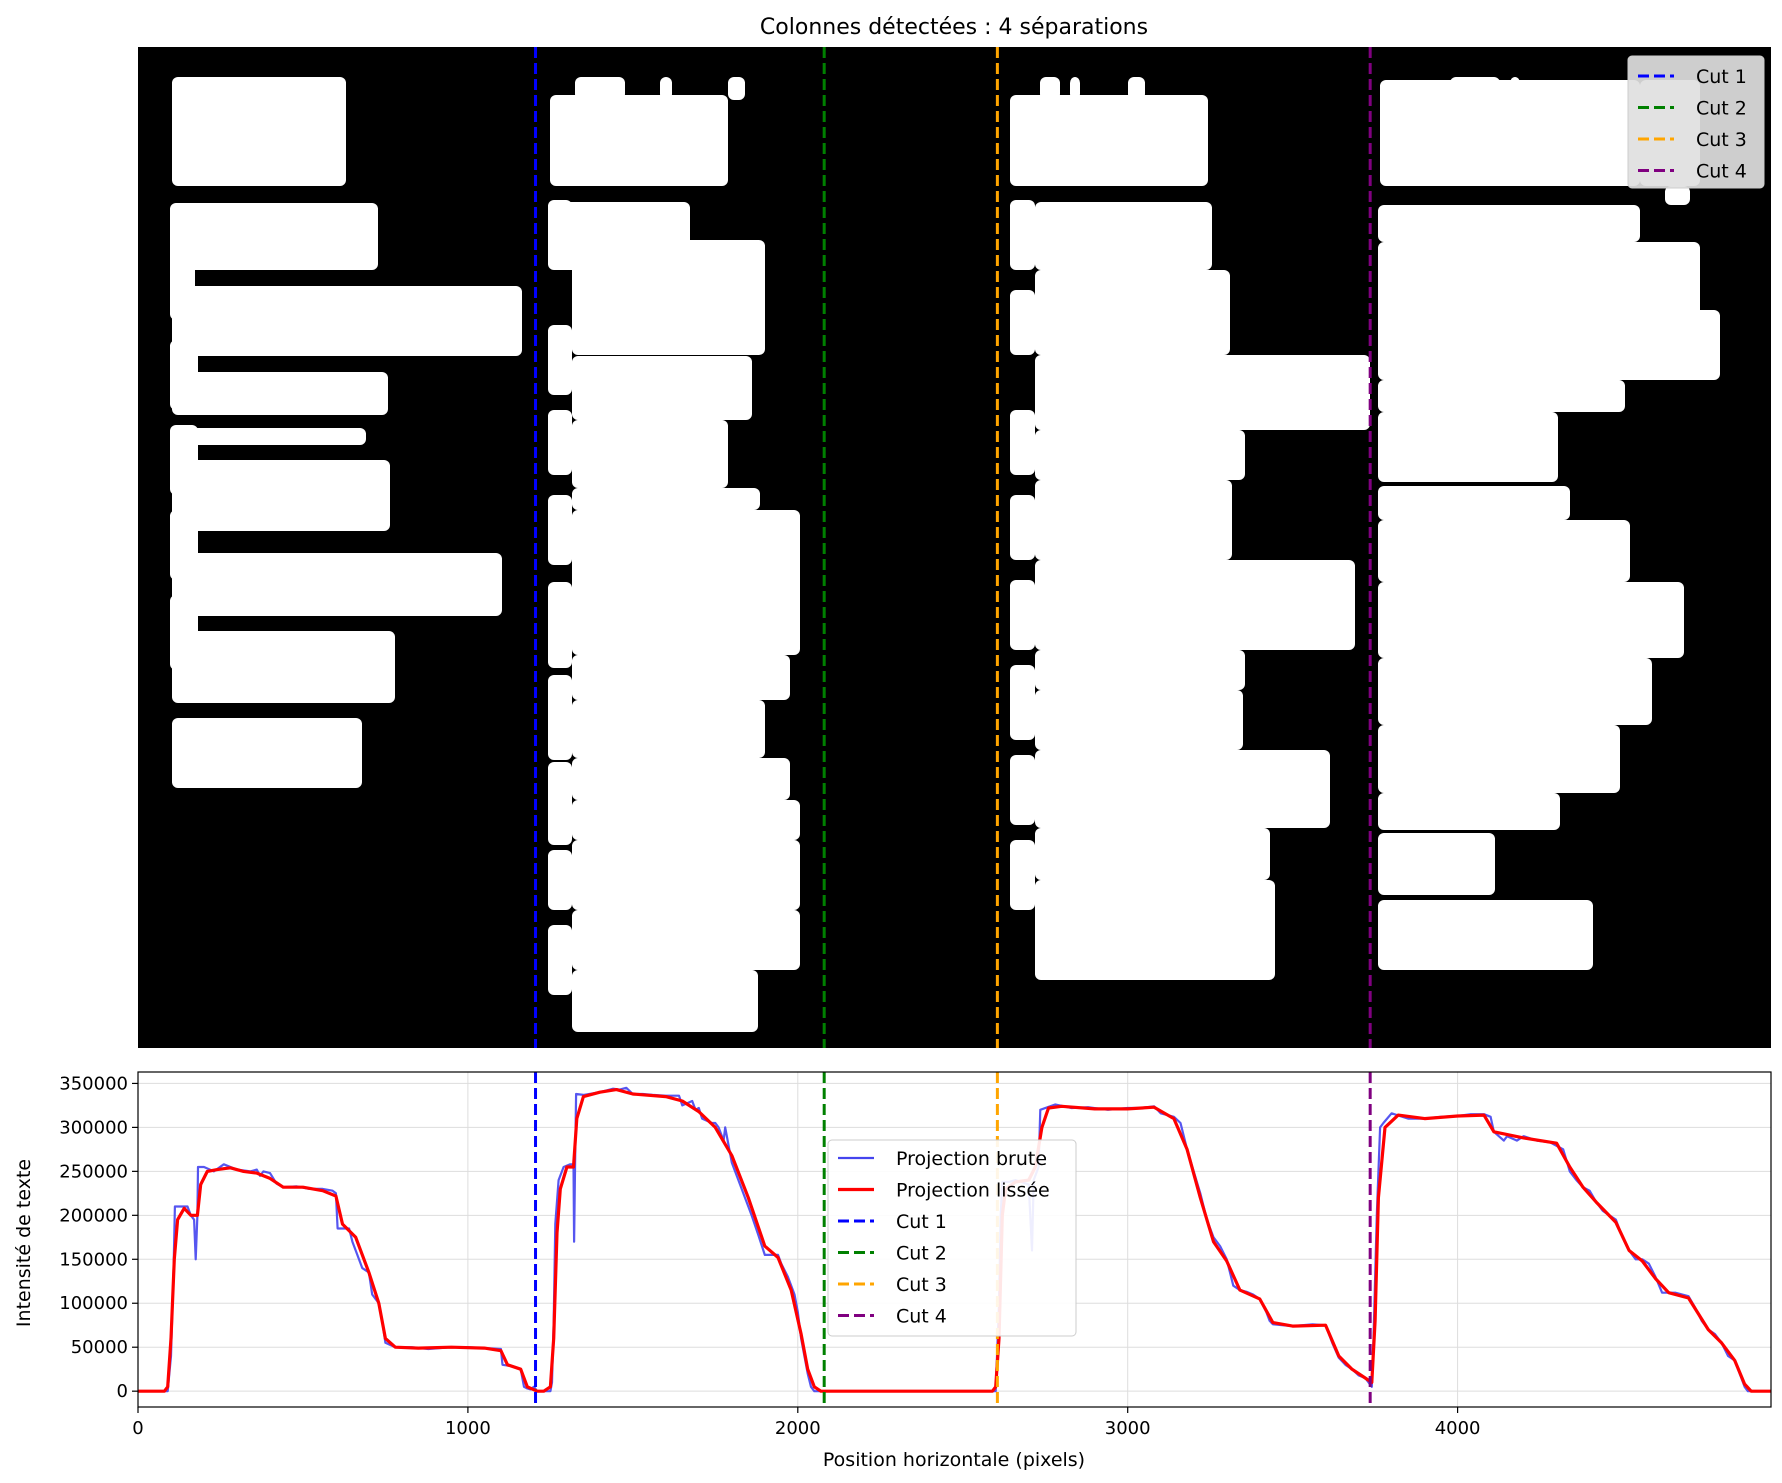 This screenshot has width=1782, height=1483. What do you see at coordinates (971, 1159) in the screenshot?
I see `bottom-legend-label-1: Projection brute` at bounding box center [971, 1159].